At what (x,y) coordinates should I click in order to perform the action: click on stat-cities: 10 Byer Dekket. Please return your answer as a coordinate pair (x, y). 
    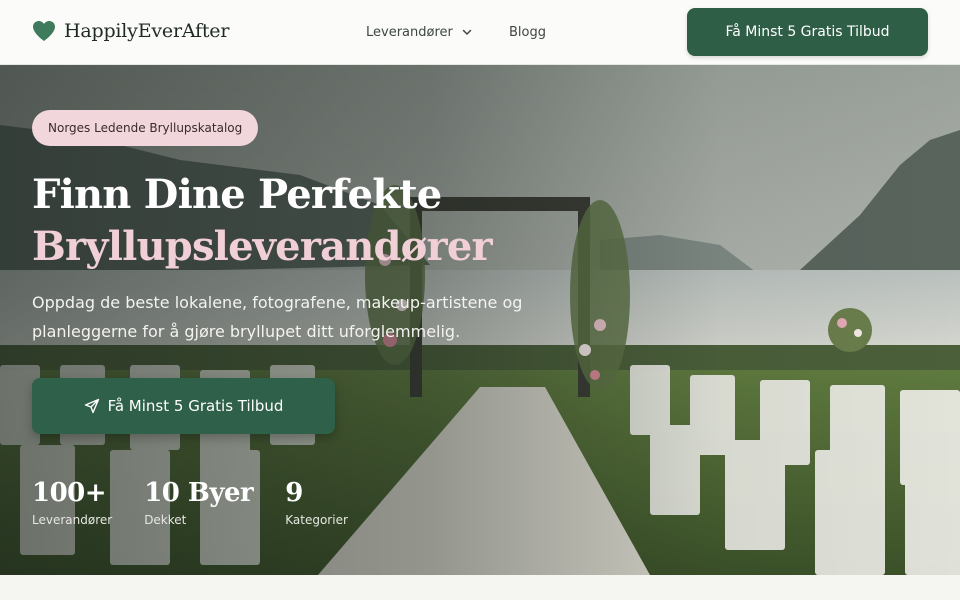
    Looking at the image, I should click on (199, 502).